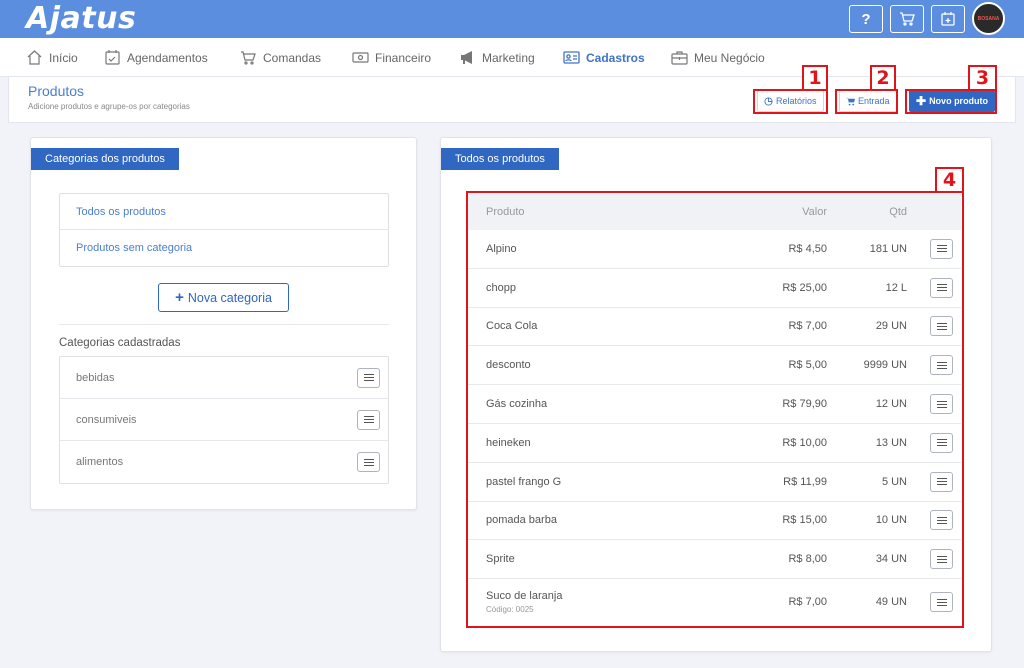 The image size is (1024, 668). Describe the element at coordinates (714, 212) in the screenshot. I see `table-header: Produto Valor Qtd` at that location.